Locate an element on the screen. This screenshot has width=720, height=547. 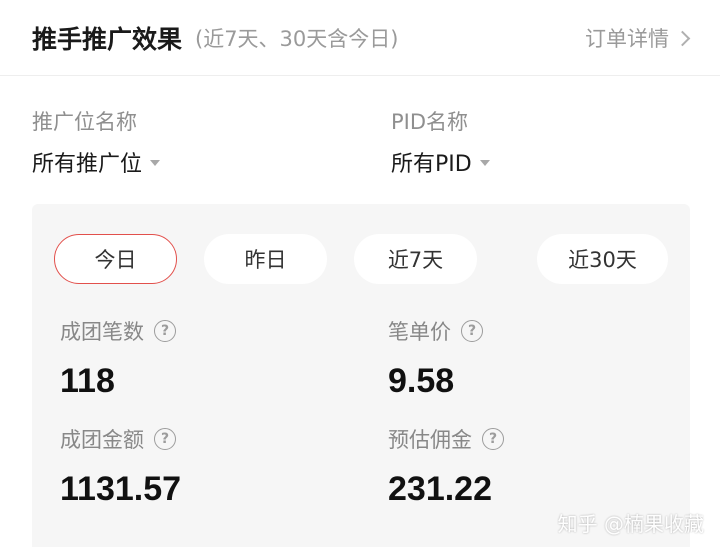
slot-filter-value: 所有推广位 is located at coordinates (87, 164).